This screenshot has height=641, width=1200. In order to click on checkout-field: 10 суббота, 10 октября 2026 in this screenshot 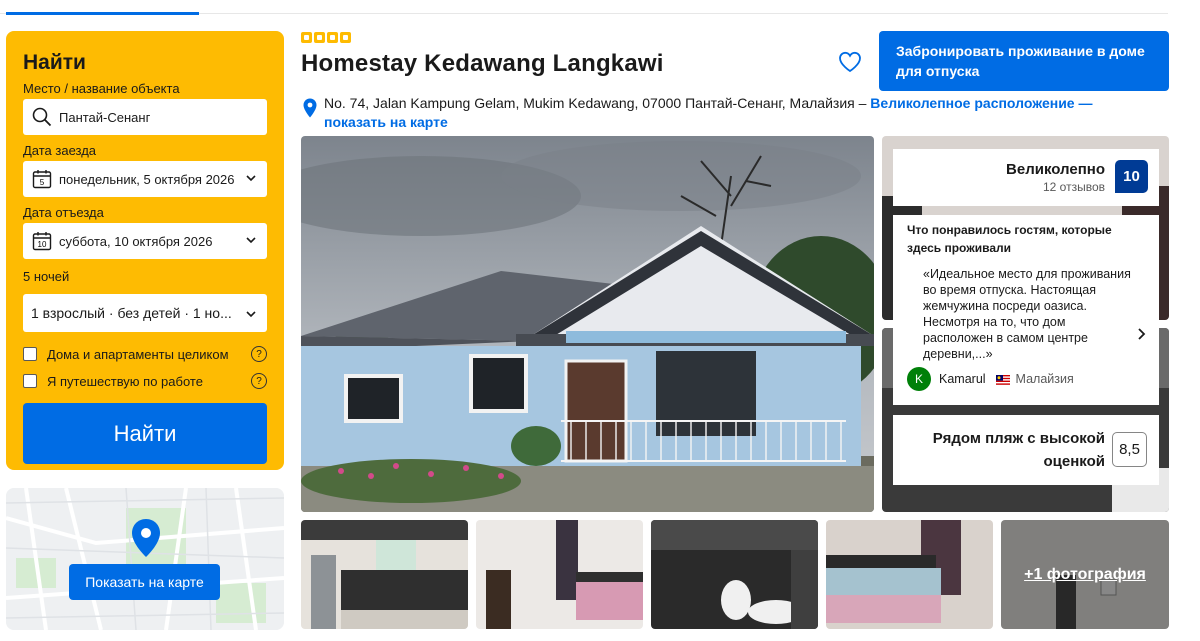, I will do `click(145, 241)`.